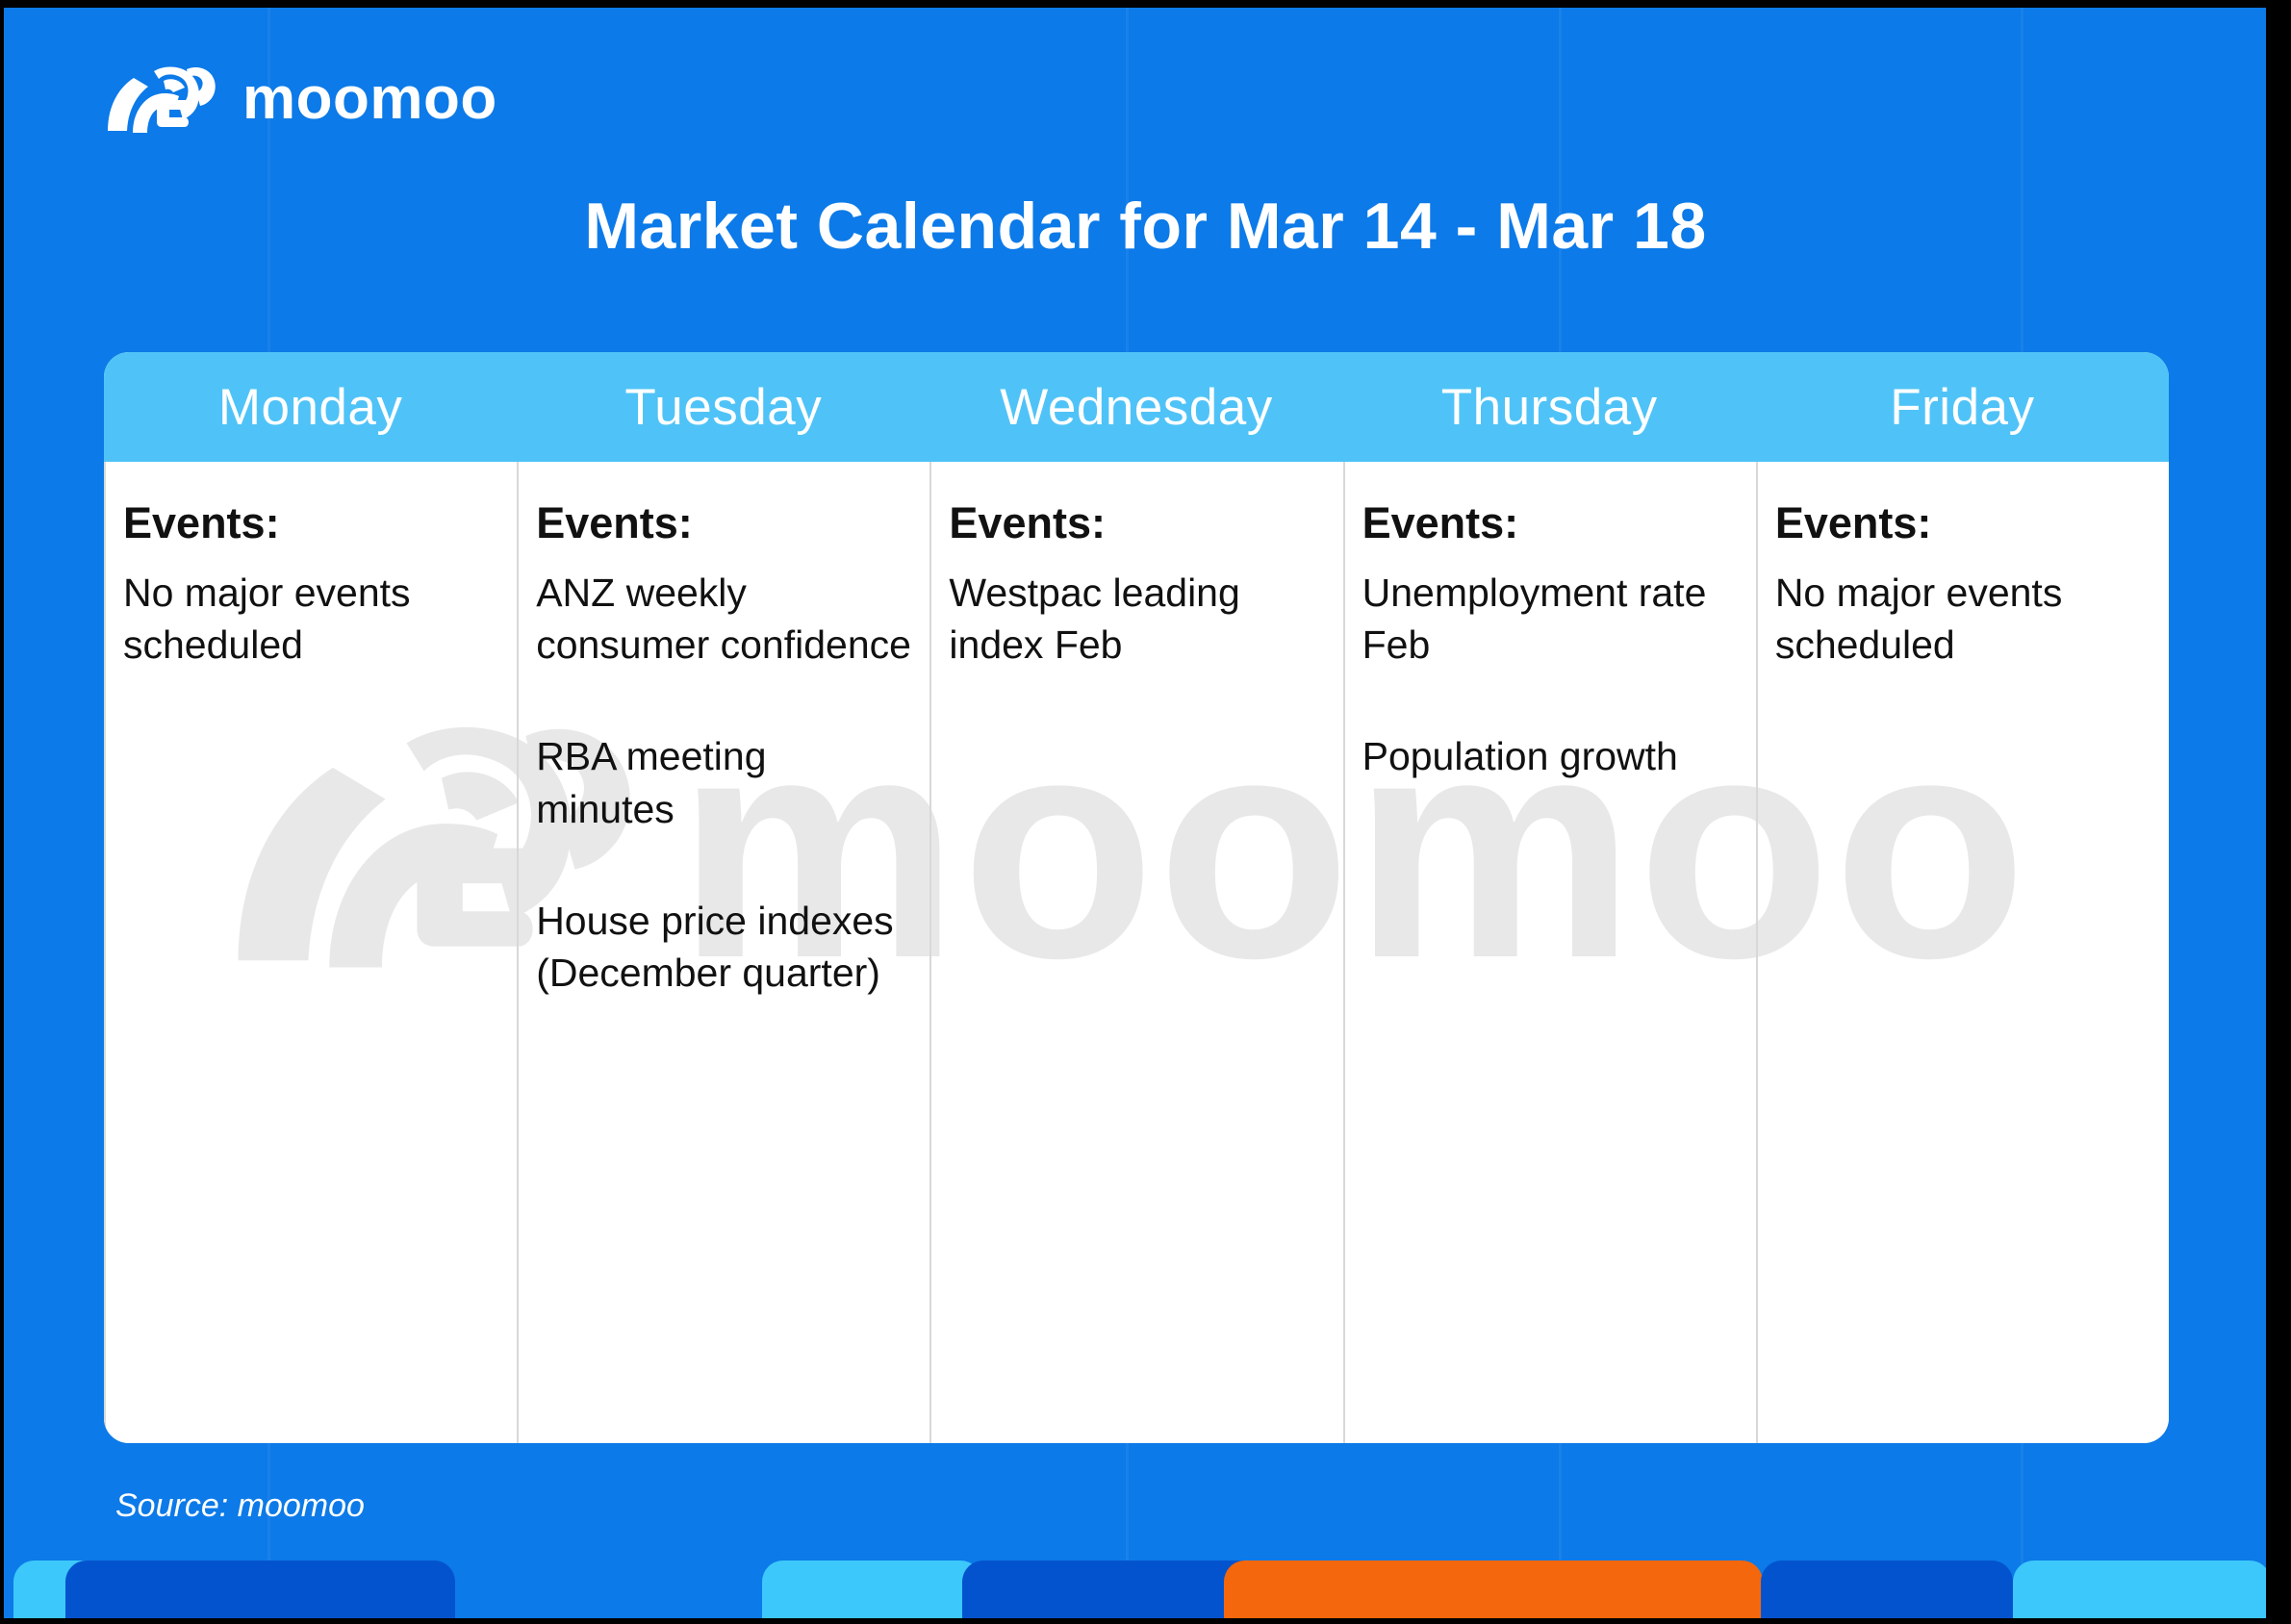 This screenshot has width=2291, height=1624. I want to click on day-column-wednesday: Events: Westpac leading index Feb, so click(1135, 952).